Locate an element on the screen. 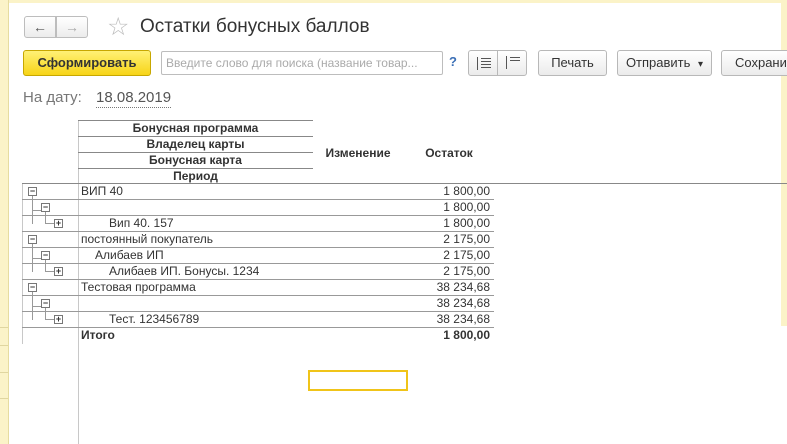 The height and width of the screenshot is (444, 787). window-frame-top is located at coordinates (397, 1).